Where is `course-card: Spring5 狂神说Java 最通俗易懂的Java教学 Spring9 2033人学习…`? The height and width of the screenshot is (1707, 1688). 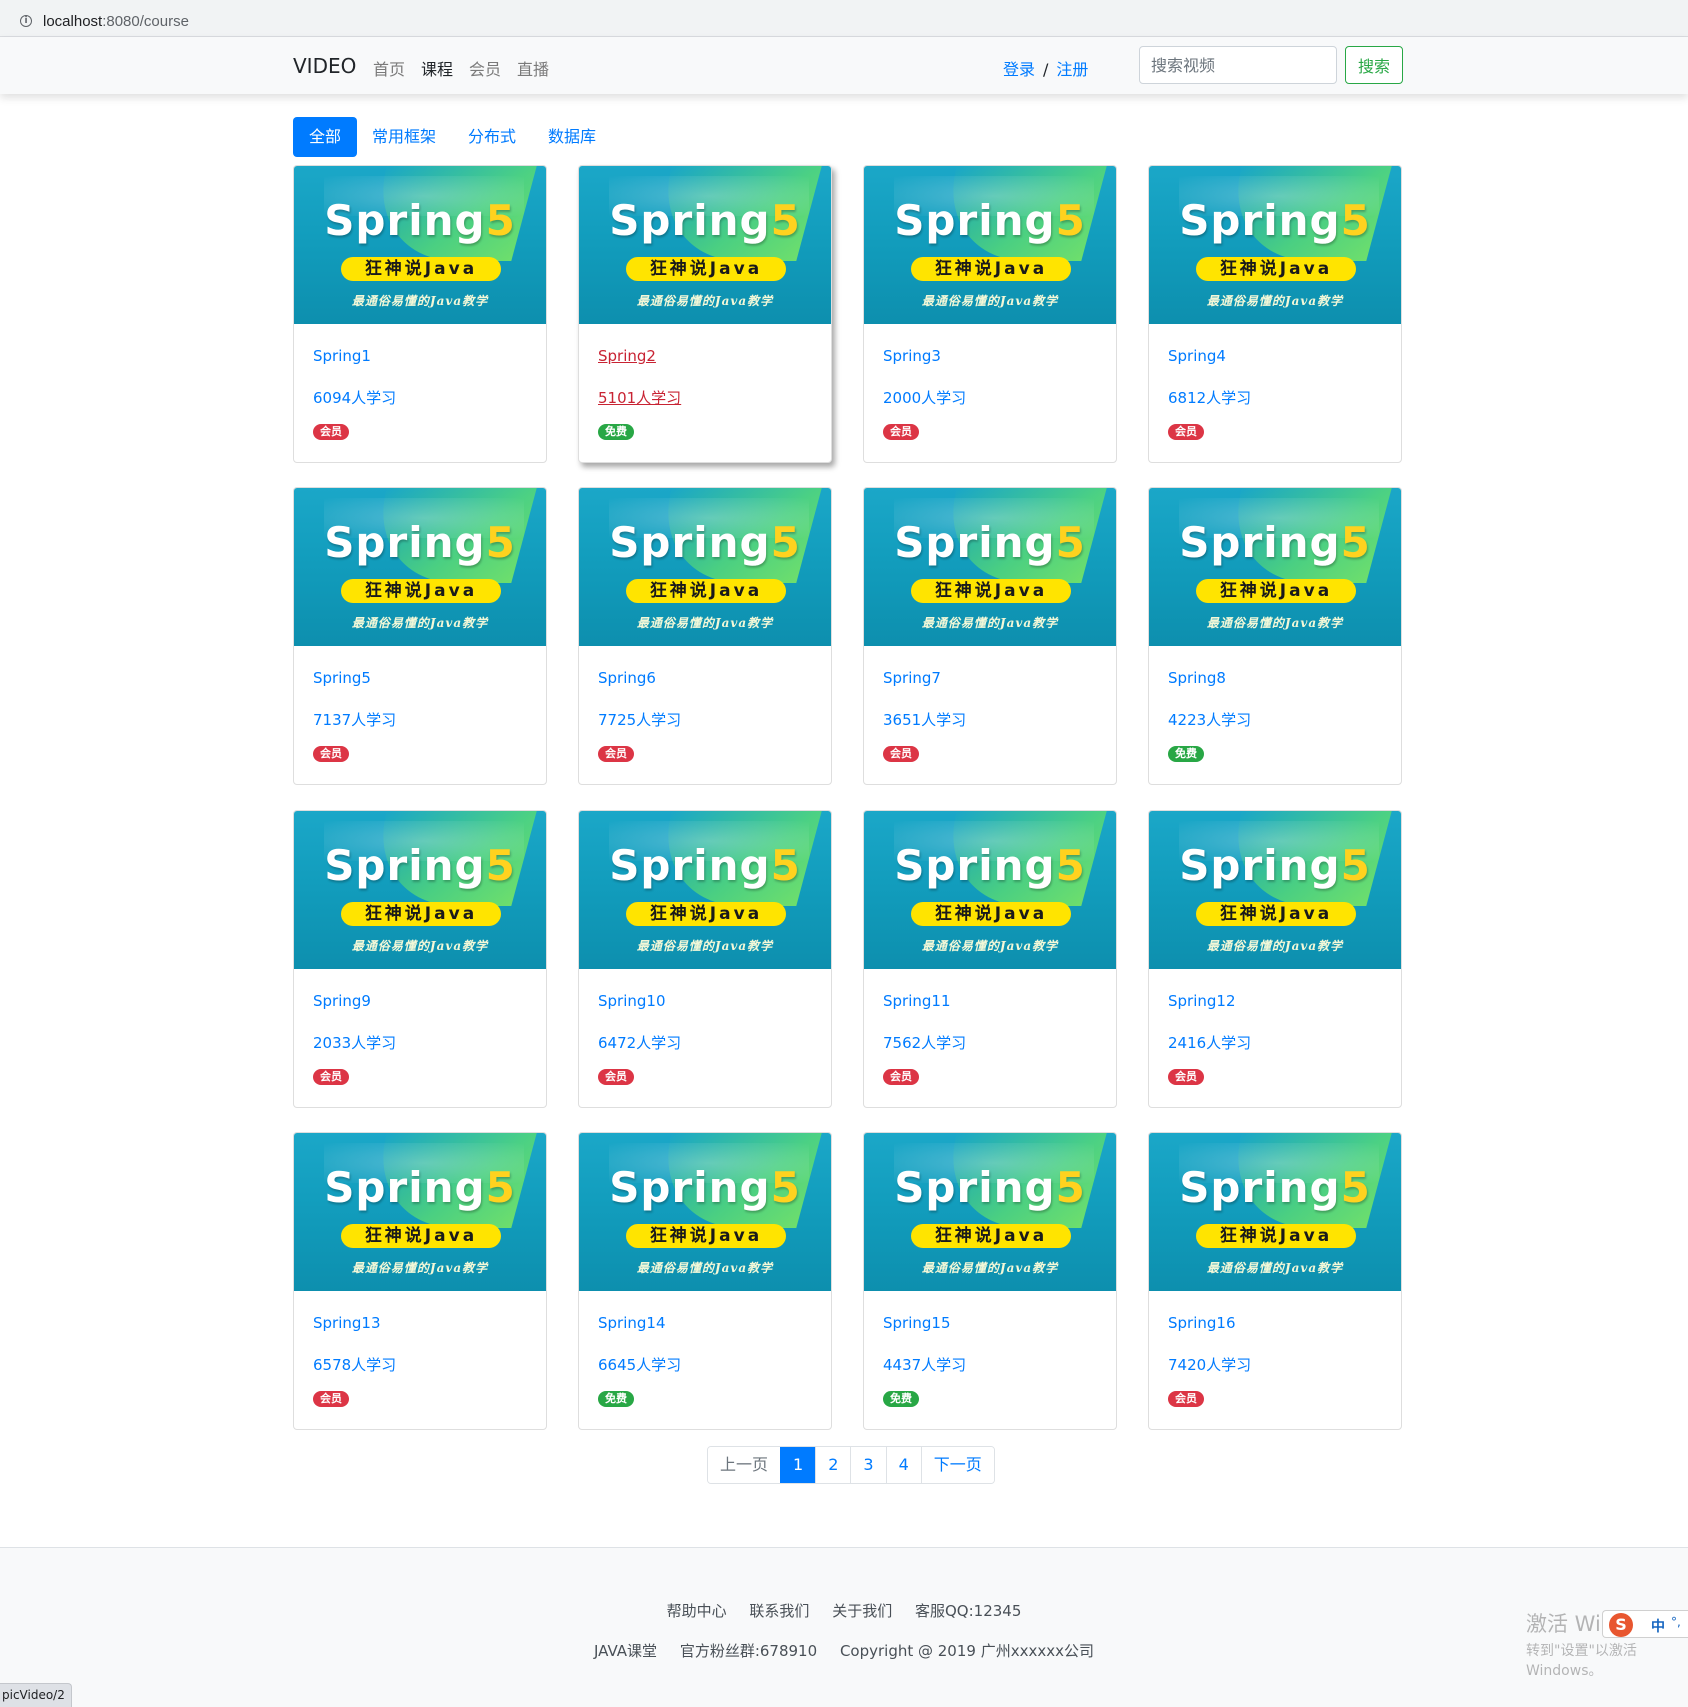
course-card: Spring5 狂神说Java 最通俗易懂的Java教学 Spring9 2033人学习… is located at coordinates (420, 959).